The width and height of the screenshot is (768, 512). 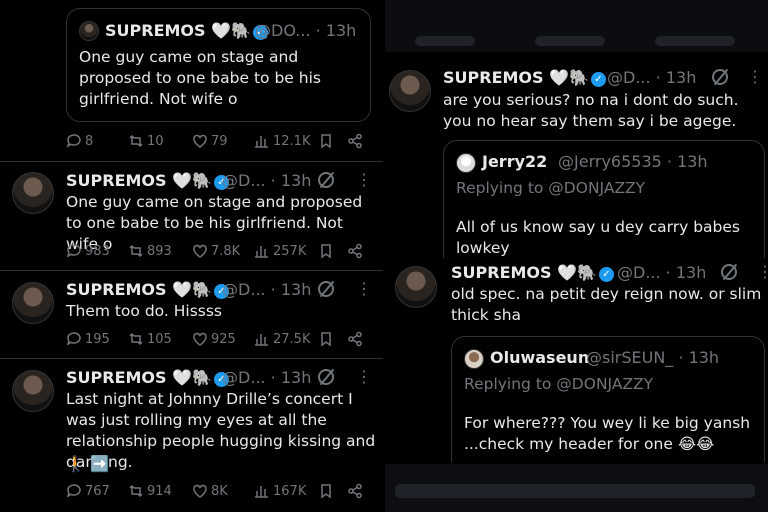 I want to click on author-handle: @DO... · 13h, so click(x=306, y=30).